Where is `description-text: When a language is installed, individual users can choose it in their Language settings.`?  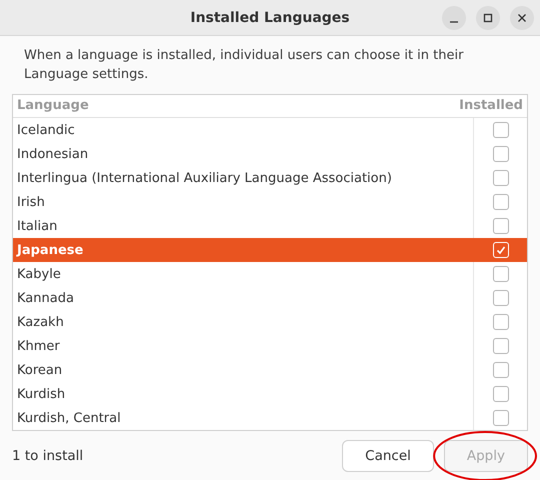 description-text: When a language is installed, individual users can choose it in their Language settings. is located at coordinates (244, 65).